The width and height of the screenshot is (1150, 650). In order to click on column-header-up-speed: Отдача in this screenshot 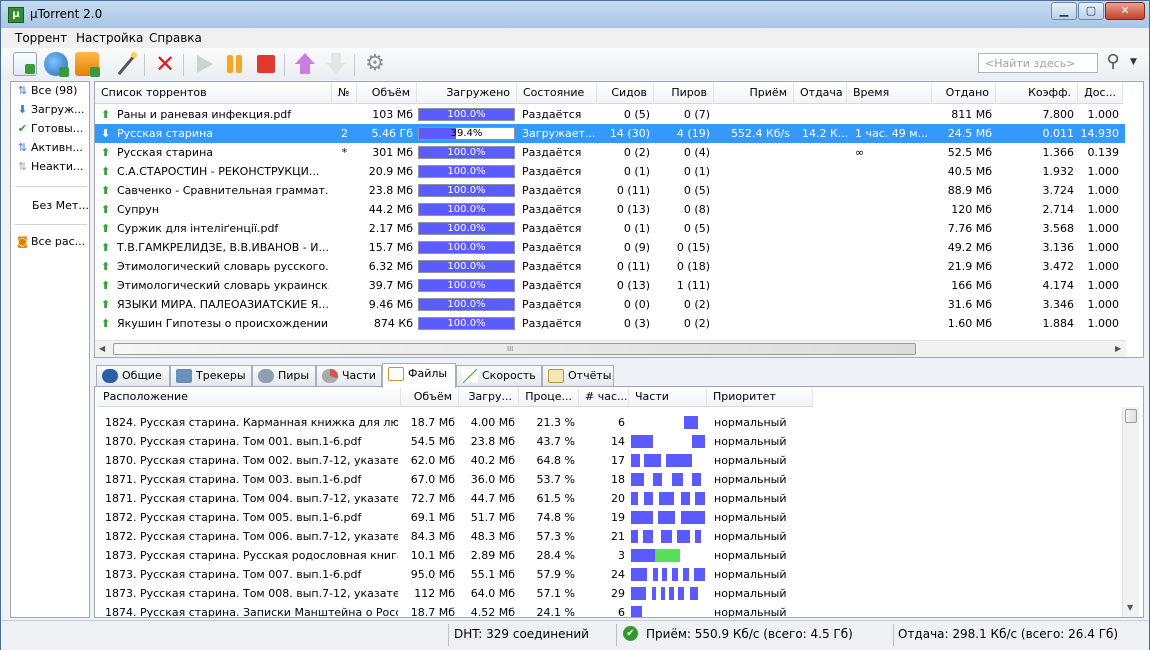, I will do `click(820, 93)`.